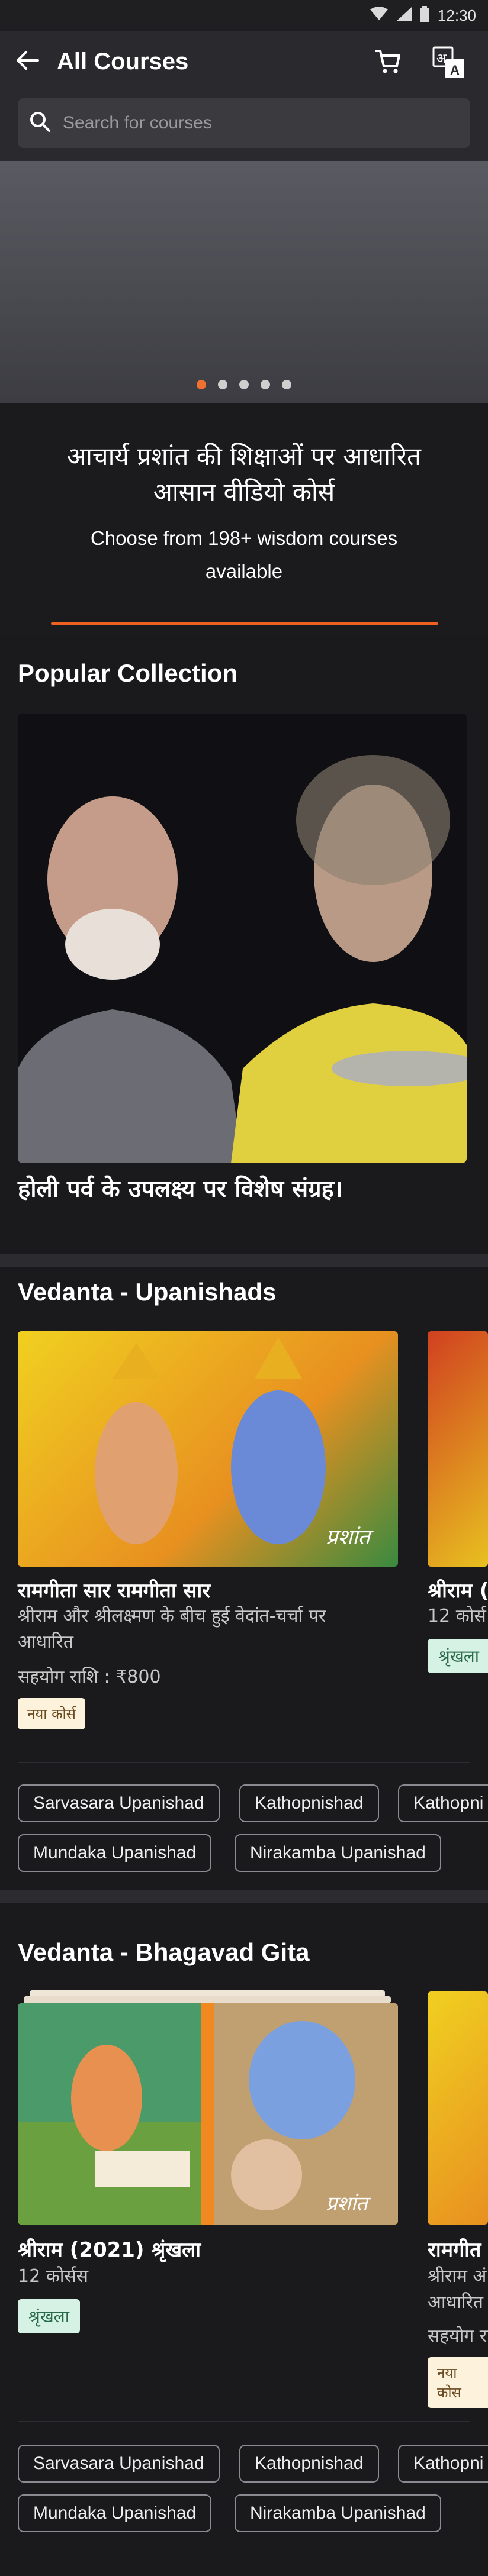  What do you see at coordinates (458, 2336) in the screenshot?
I see `course-price: सहयोग रा` at bounding box center [458, 2336].